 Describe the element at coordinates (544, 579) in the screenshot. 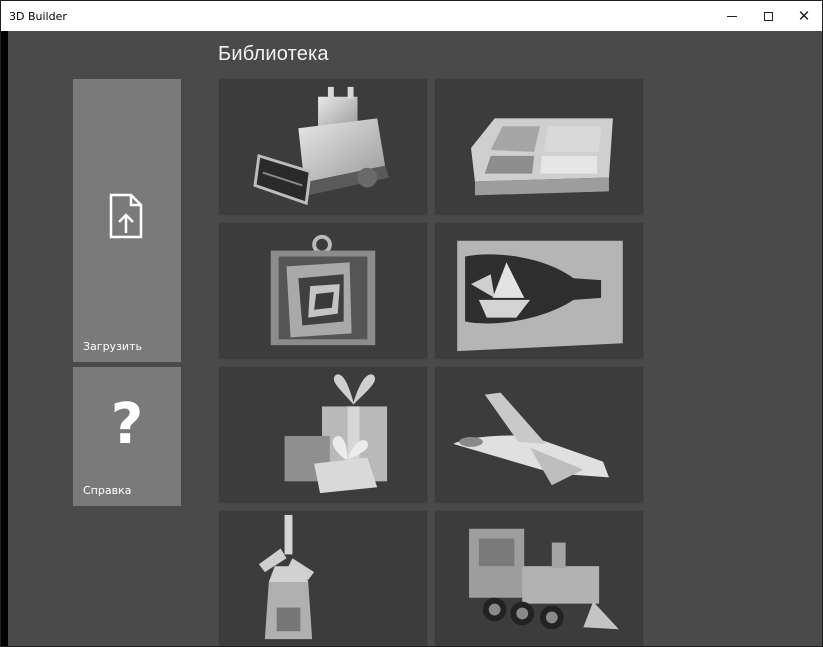

I see `train-model` at that location.